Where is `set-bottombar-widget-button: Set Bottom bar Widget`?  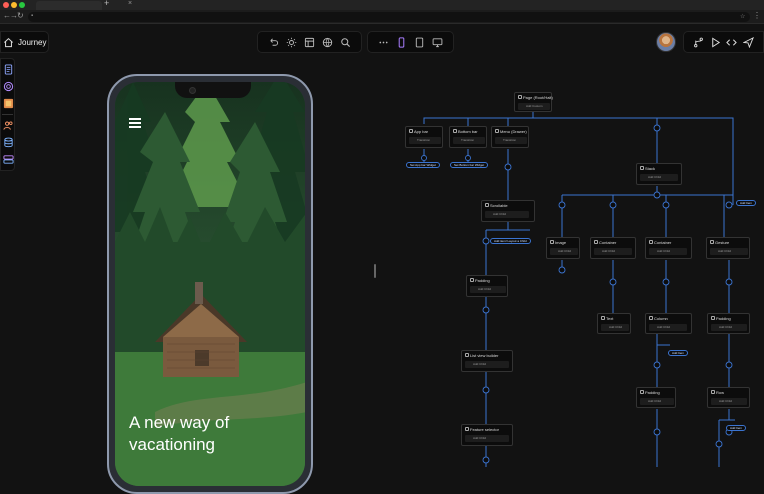 set-bottombar-widget-button: Set Bottom bar Widget is located at coordinates (469, 165).